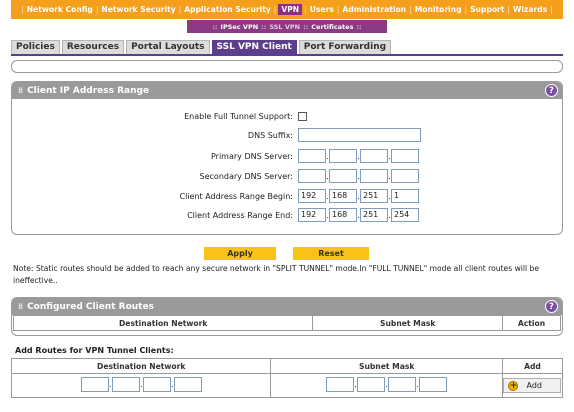 The height and width of the screenshot is (412, 574). Describe the element at coordinates (216, 135) in the screenshot. I see `dns-suffix-row: DNS Suffix:` at that location.